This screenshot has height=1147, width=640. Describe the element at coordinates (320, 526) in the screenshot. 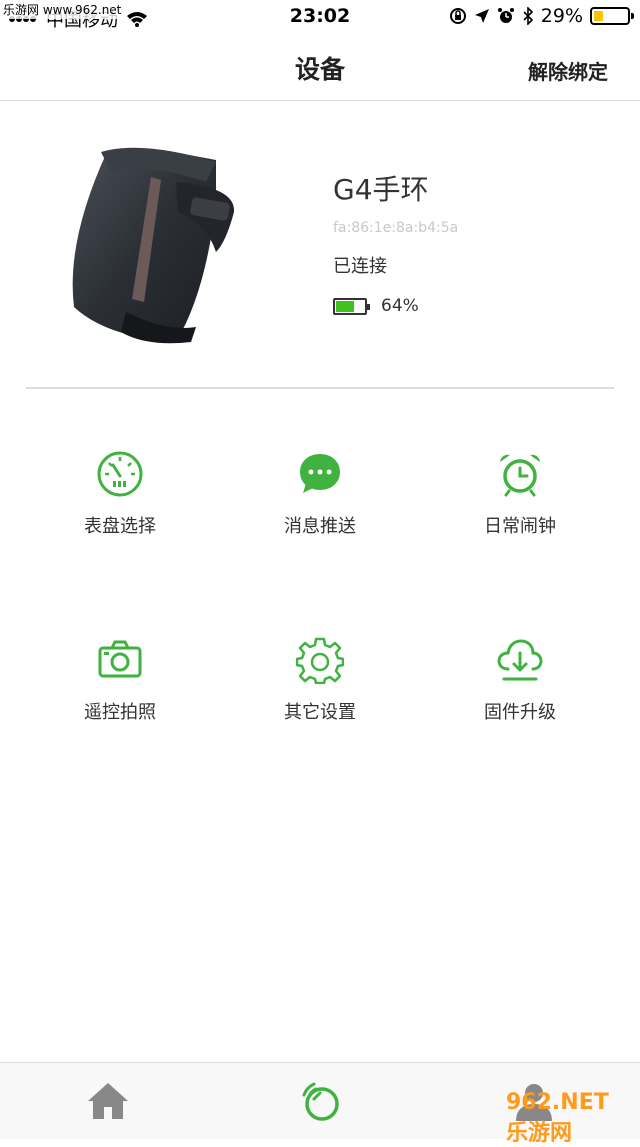

I see `feature-label: 消息推送` at that location.